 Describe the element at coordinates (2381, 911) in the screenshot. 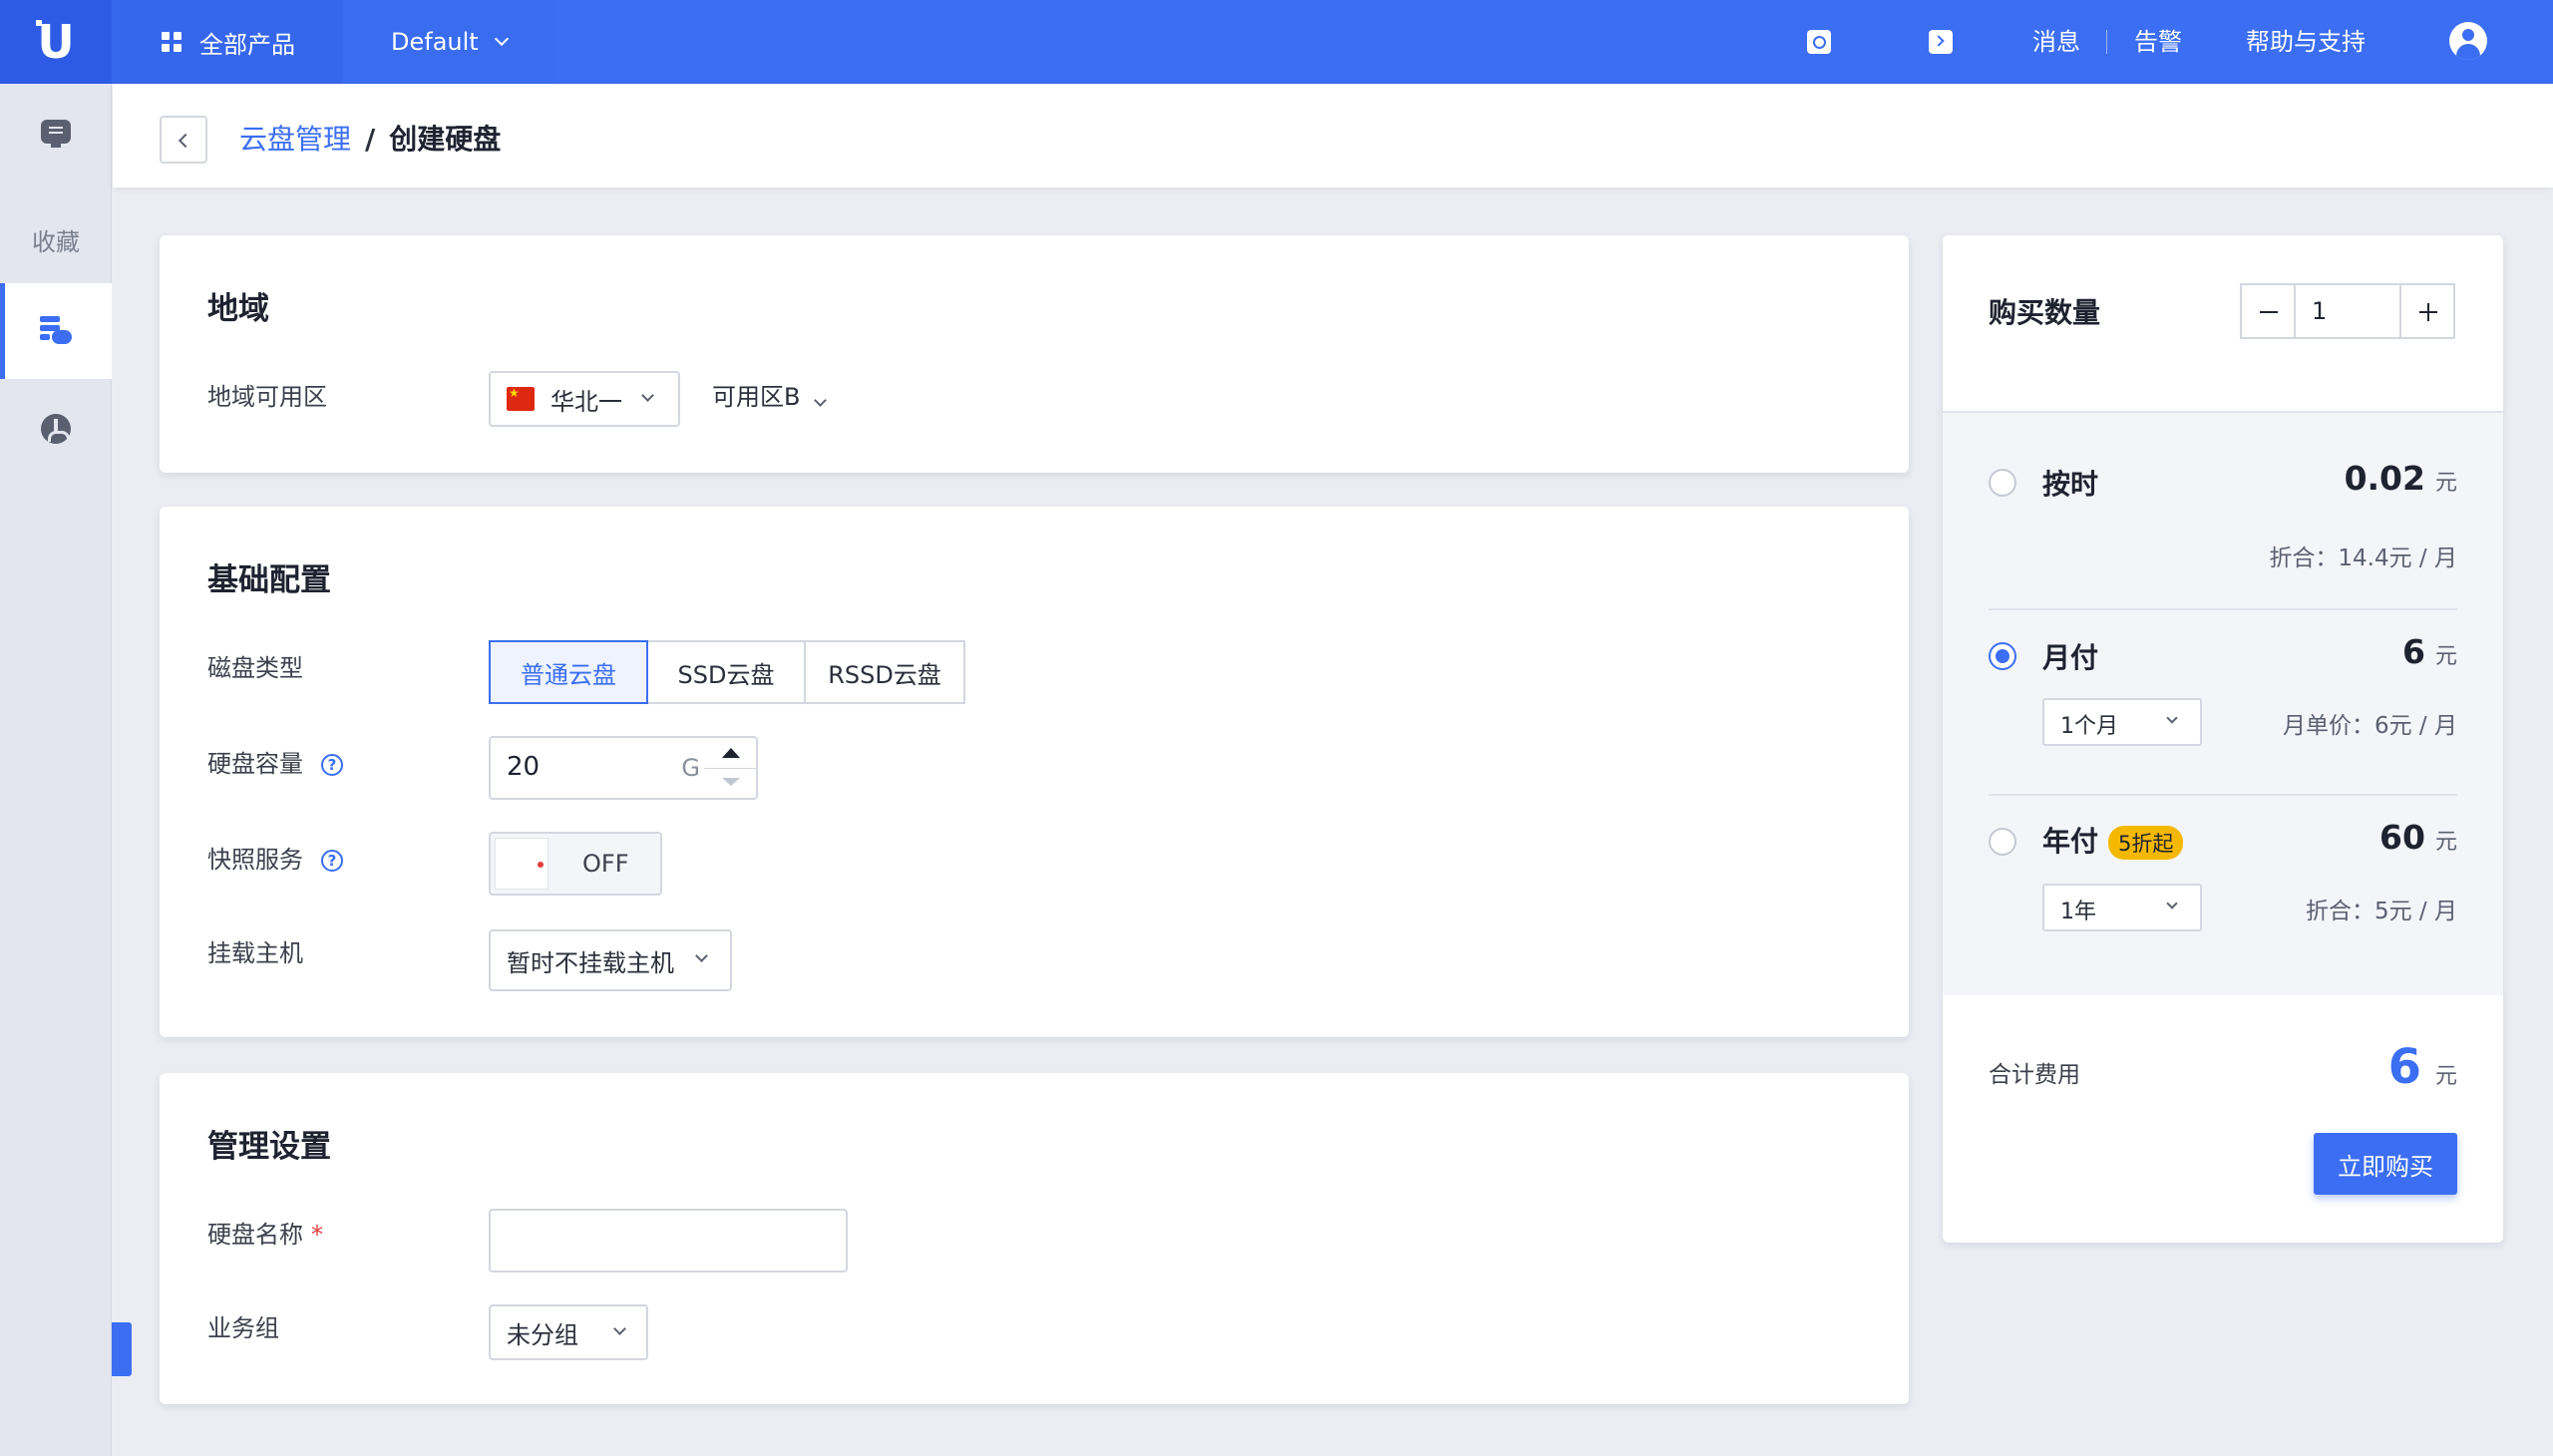

I see `plan-yearly-note: 折合：5元 / 月` at that location.